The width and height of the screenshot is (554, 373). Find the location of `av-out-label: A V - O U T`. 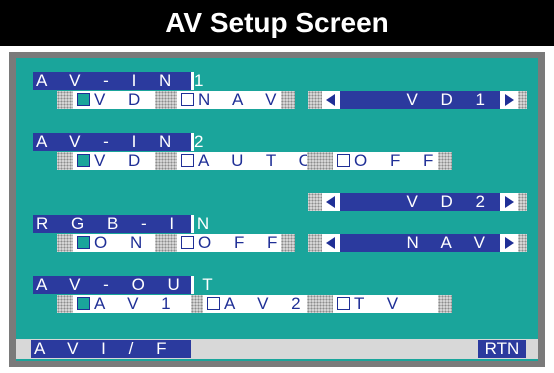

av-out-label: A V - O U T is located at coordinates (123, 285).